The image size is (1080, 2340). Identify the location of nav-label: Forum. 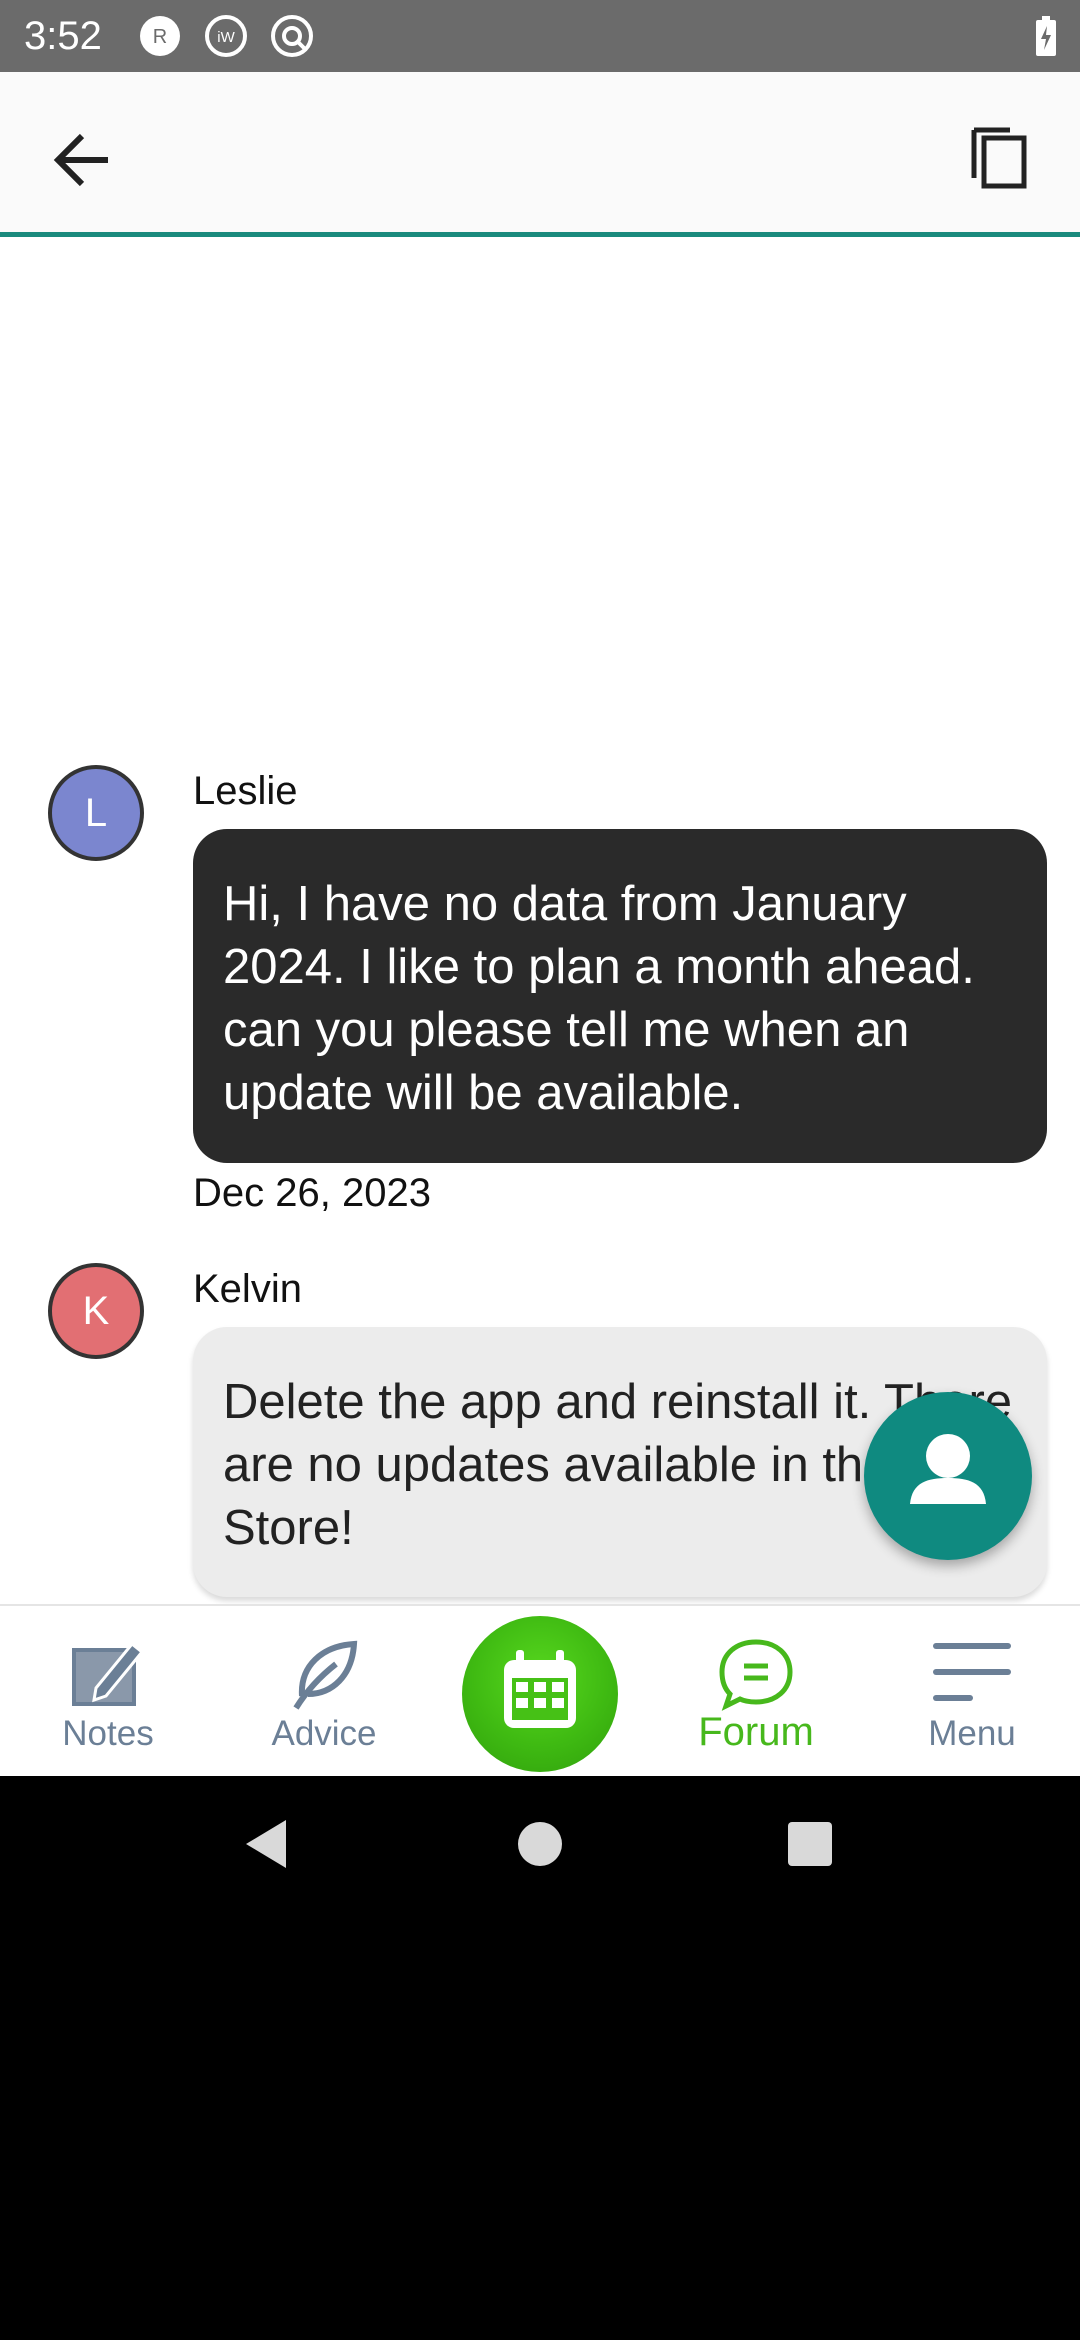
(756, 1732).